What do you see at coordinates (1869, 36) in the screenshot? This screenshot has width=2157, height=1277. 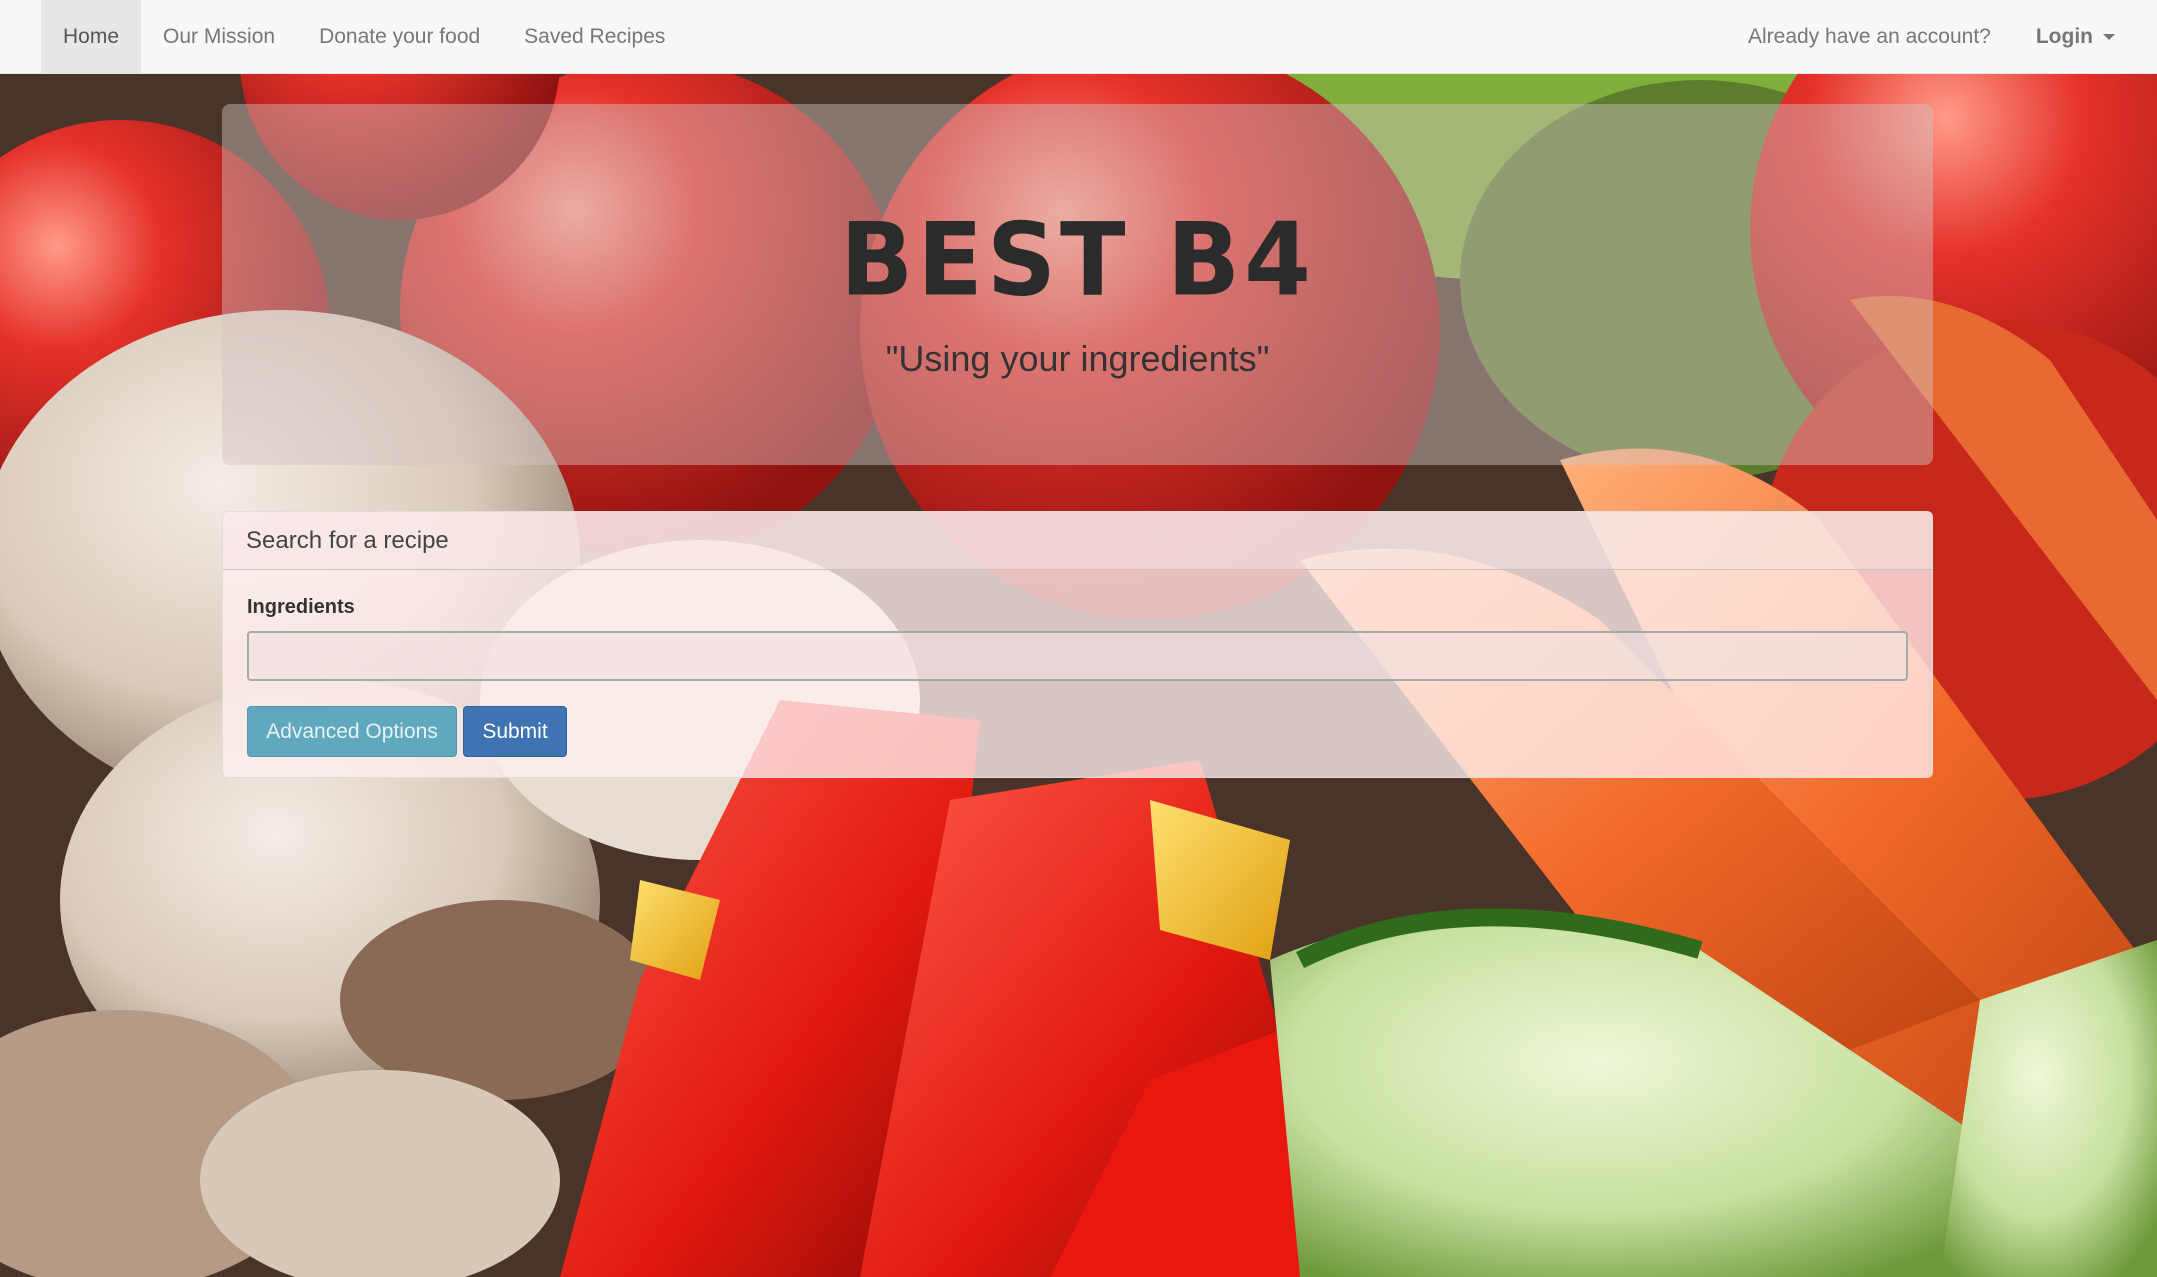 I see `account-prompt: Already have an account?` at bounding box center [1869, 36].